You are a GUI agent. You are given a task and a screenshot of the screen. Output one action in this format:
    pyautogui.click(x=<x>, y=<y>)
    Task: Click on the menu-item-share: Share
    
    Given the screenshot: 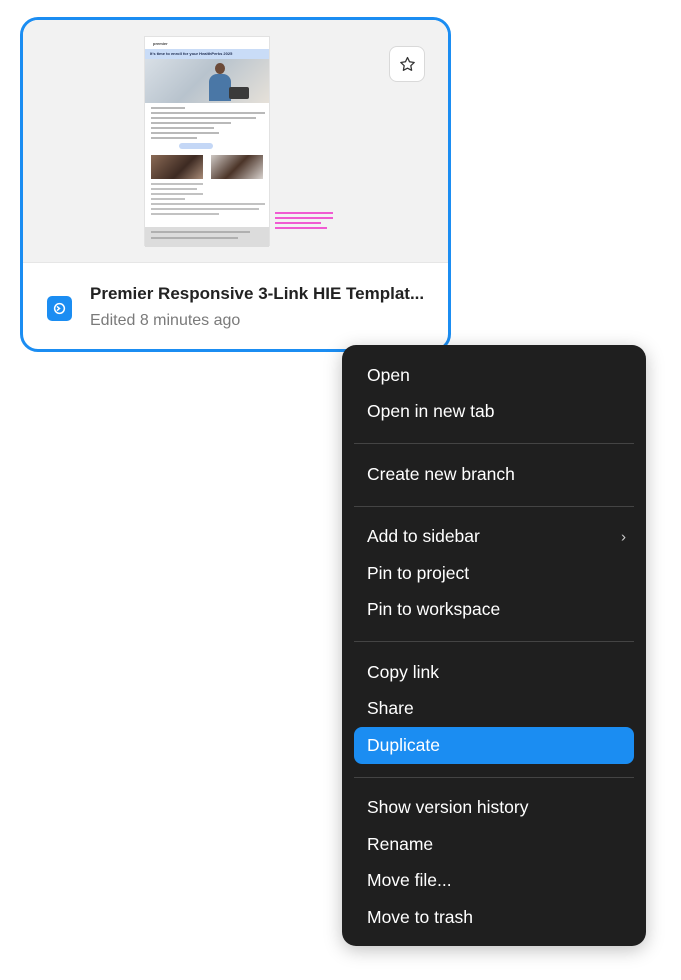 What is the action you would take?
    pyautogui.click(x=494, y=709)
    